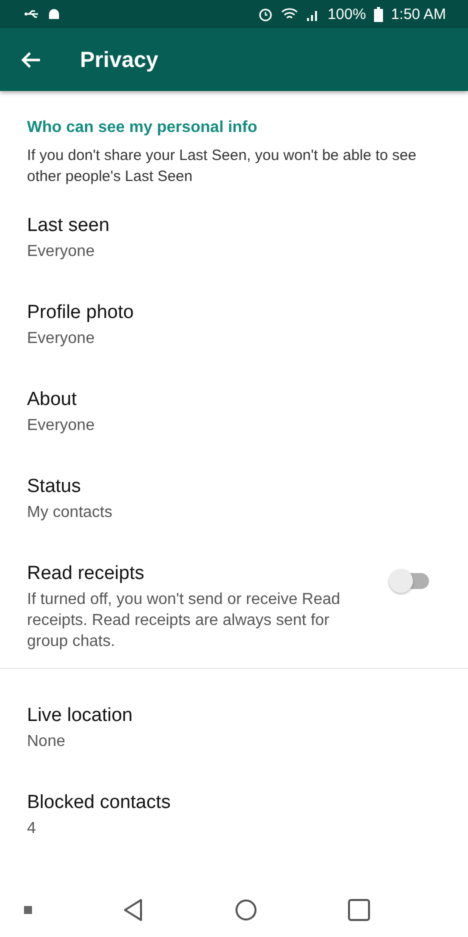 Image resolution: width=468 pixels, height=937 pixels. Describe the element at coordinates (119, 59) in the screenshot. I see `screen-title: Privacy` at that location.